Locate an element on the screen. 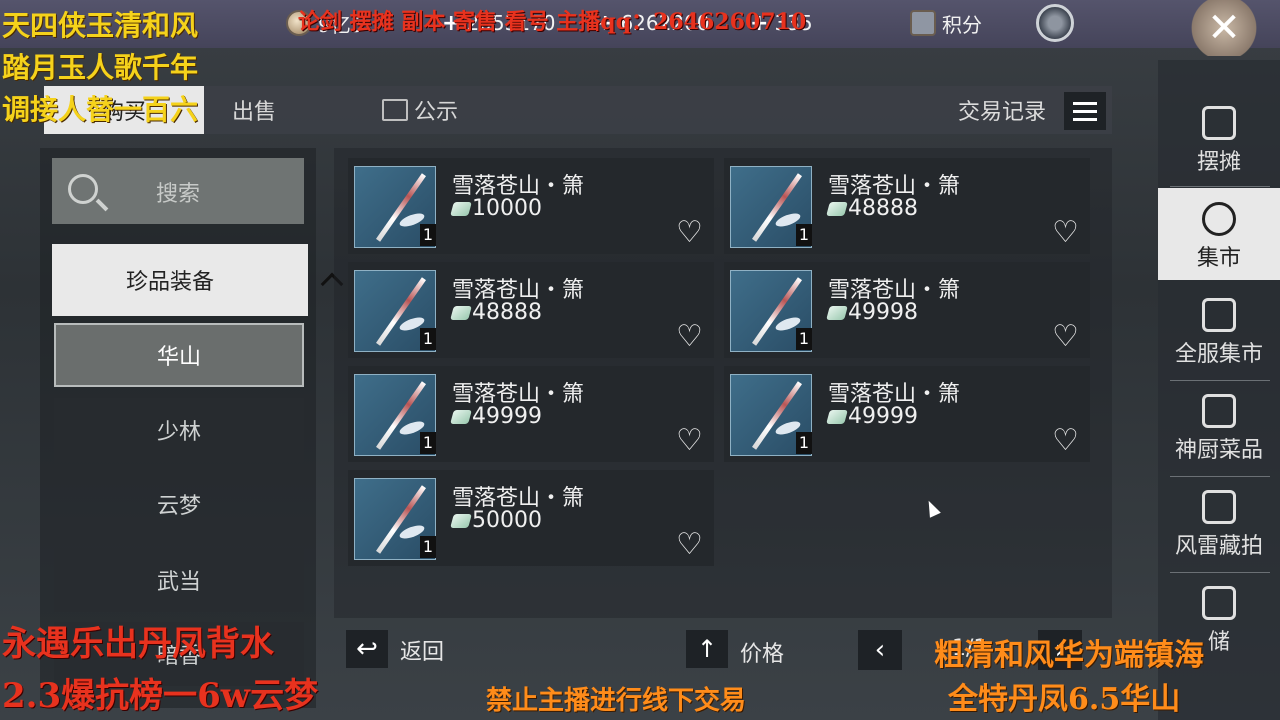 Image resolution: width=1280 pixels, height=720 pixels. category-item-huashan: 华山 is located at coordinates (179, 355).